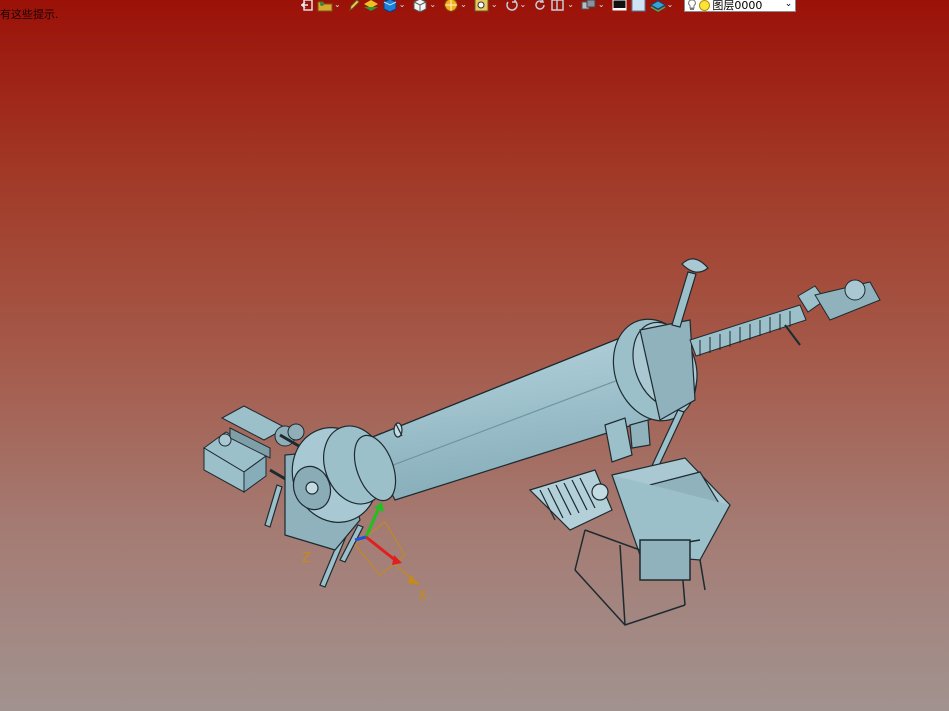 Image resolution: width=949 pixels, height=711 pixels. I want to click on axis-z-label: Z, so click(306, 558).